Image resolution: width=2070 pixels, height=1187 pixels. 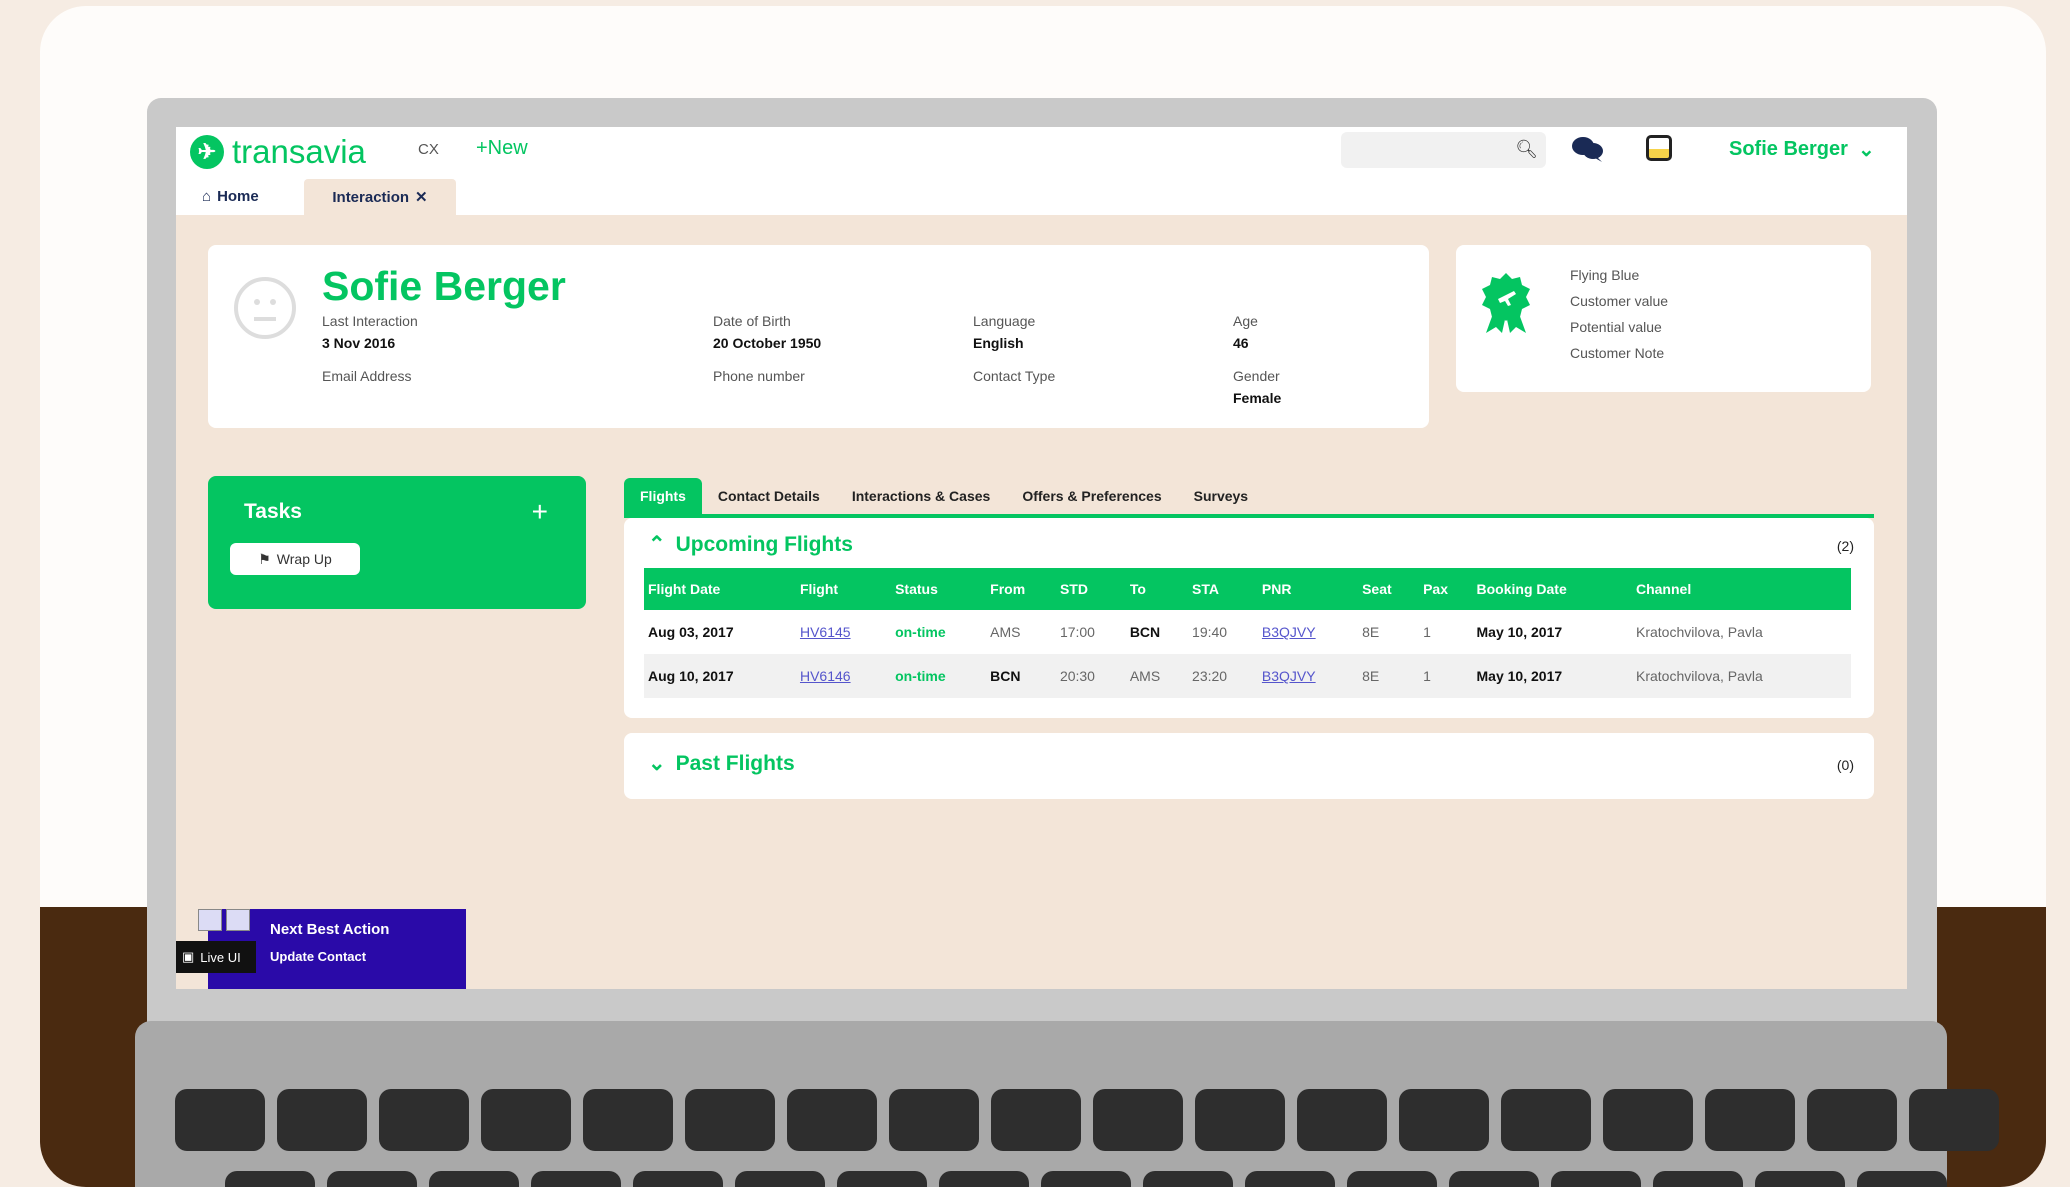 What do you see at coordinates (210, 920) in the screenshot?
I see `person-icon` at bounding box center [210, 920].